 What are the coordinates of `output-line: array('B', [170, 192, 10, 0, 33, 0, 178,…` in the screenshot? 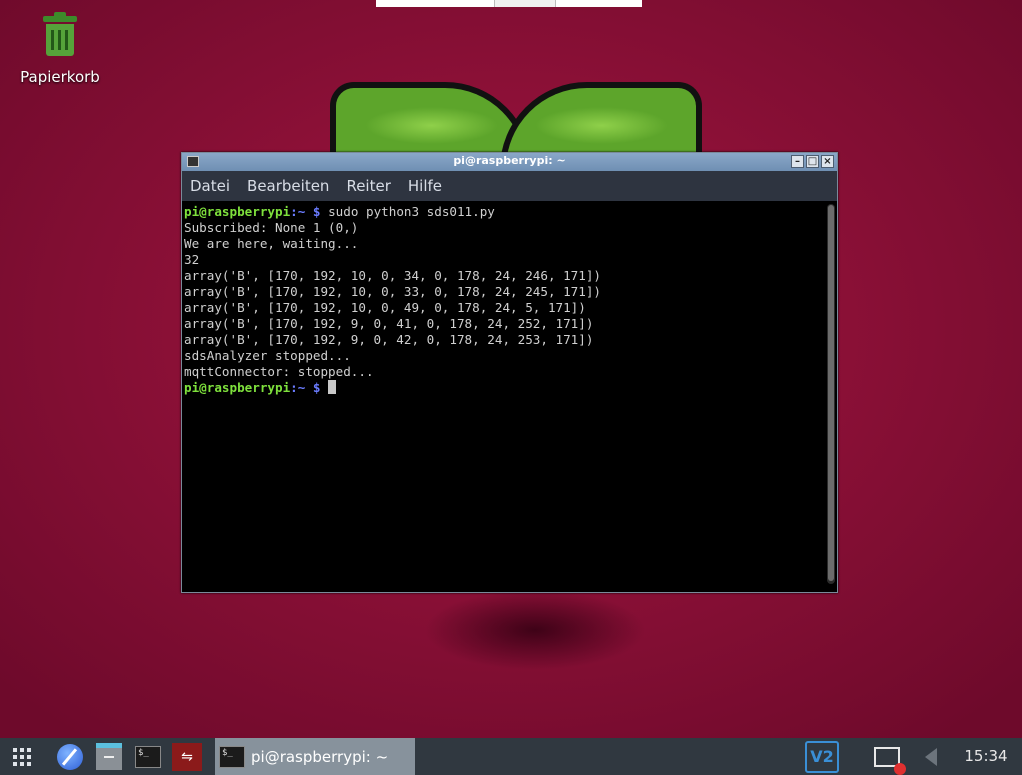 It's located at (393, 291).